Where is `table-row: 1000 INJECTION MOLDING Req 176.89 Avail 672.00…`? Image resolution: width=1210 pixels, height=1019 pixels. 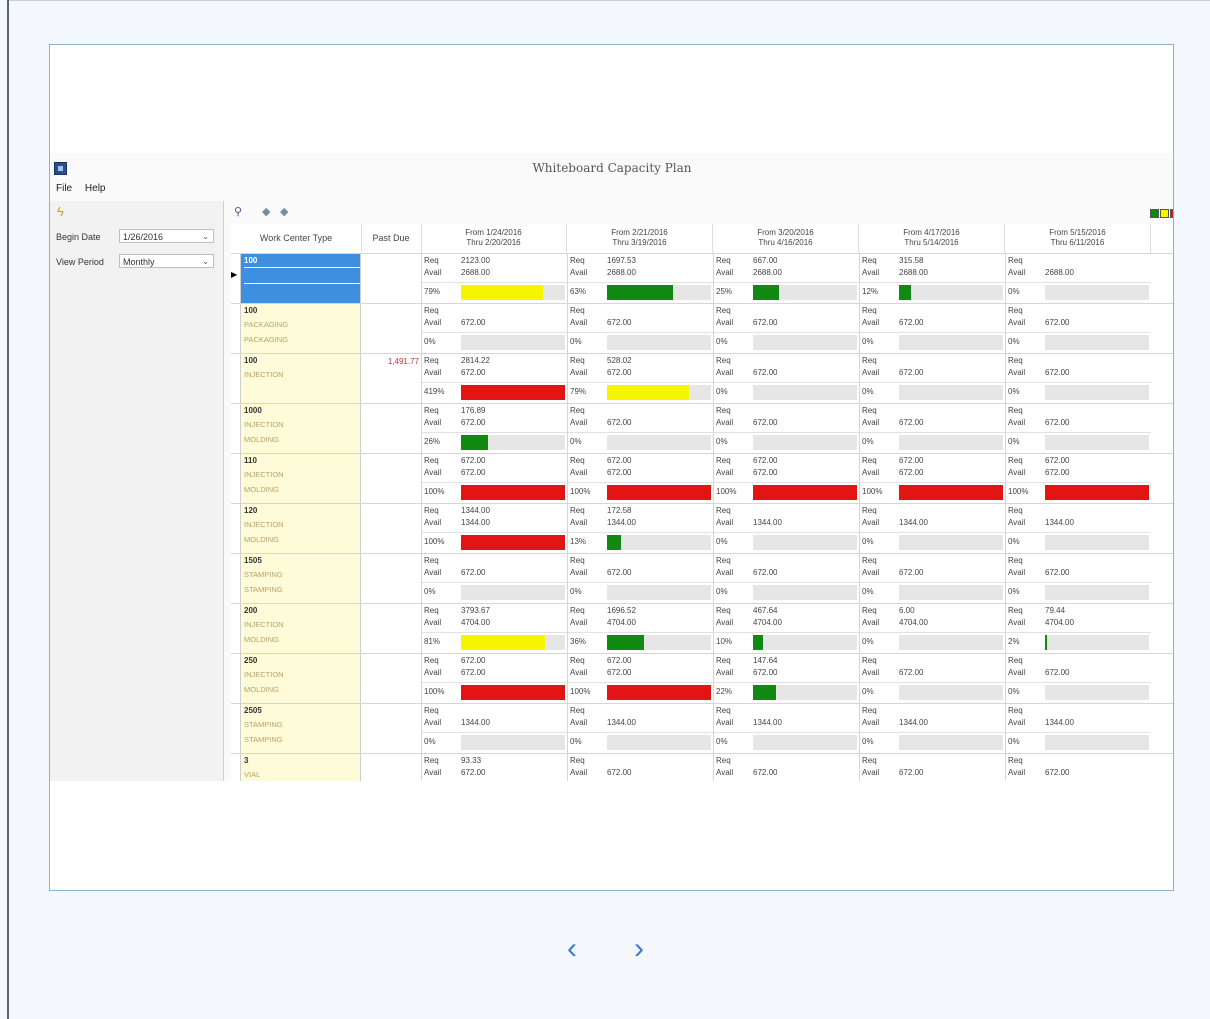
table-row: 1000 INJECTION MOLDING Req 176.89 Avail 672.00… is located at coordinates (702, 428).